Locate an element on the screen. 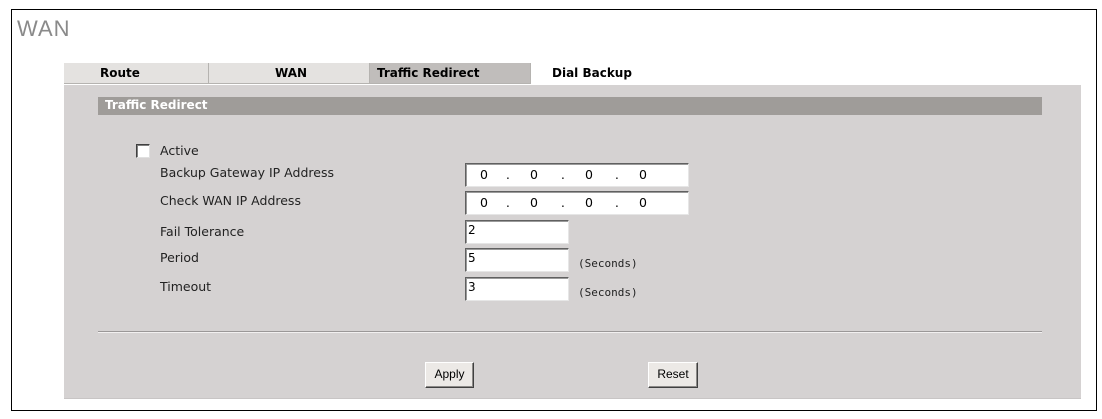 The height and width of the screenshot is (419, 1102). period-label: Period is located at coordinates (179, 257).